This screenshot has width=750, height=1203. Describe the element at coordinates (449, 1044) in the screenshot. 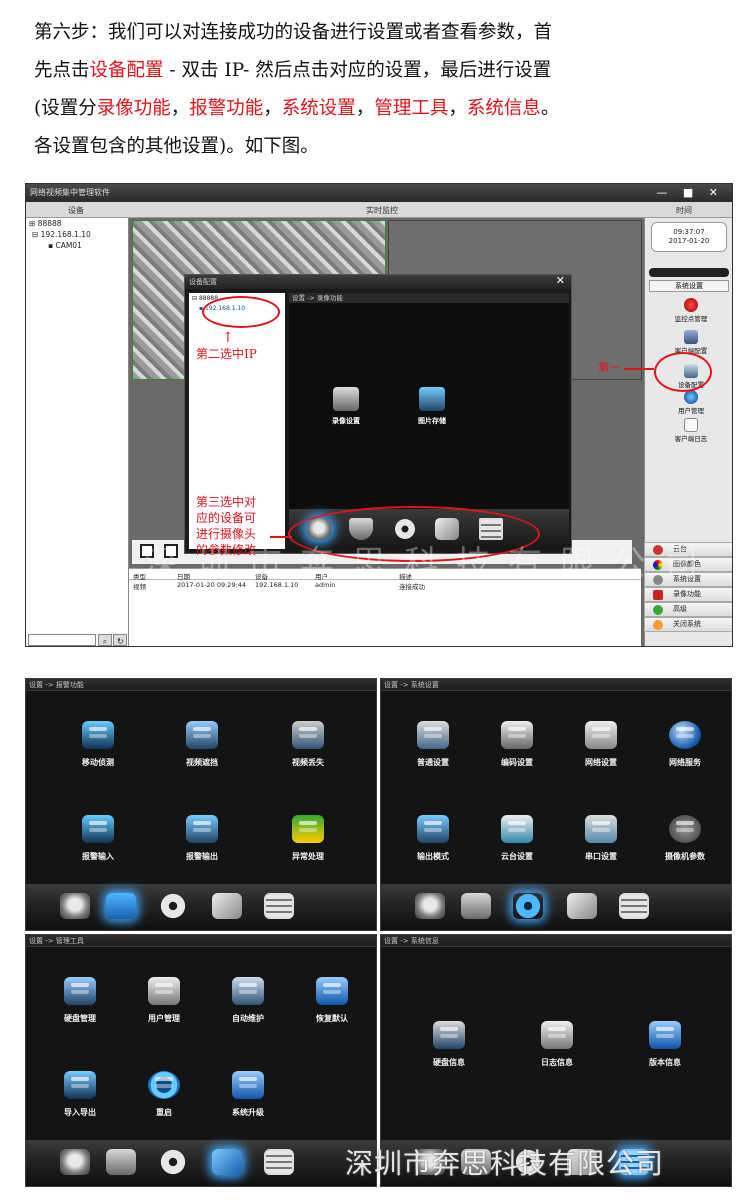

I see `disk-info-button: 硬盘信息` at that location.